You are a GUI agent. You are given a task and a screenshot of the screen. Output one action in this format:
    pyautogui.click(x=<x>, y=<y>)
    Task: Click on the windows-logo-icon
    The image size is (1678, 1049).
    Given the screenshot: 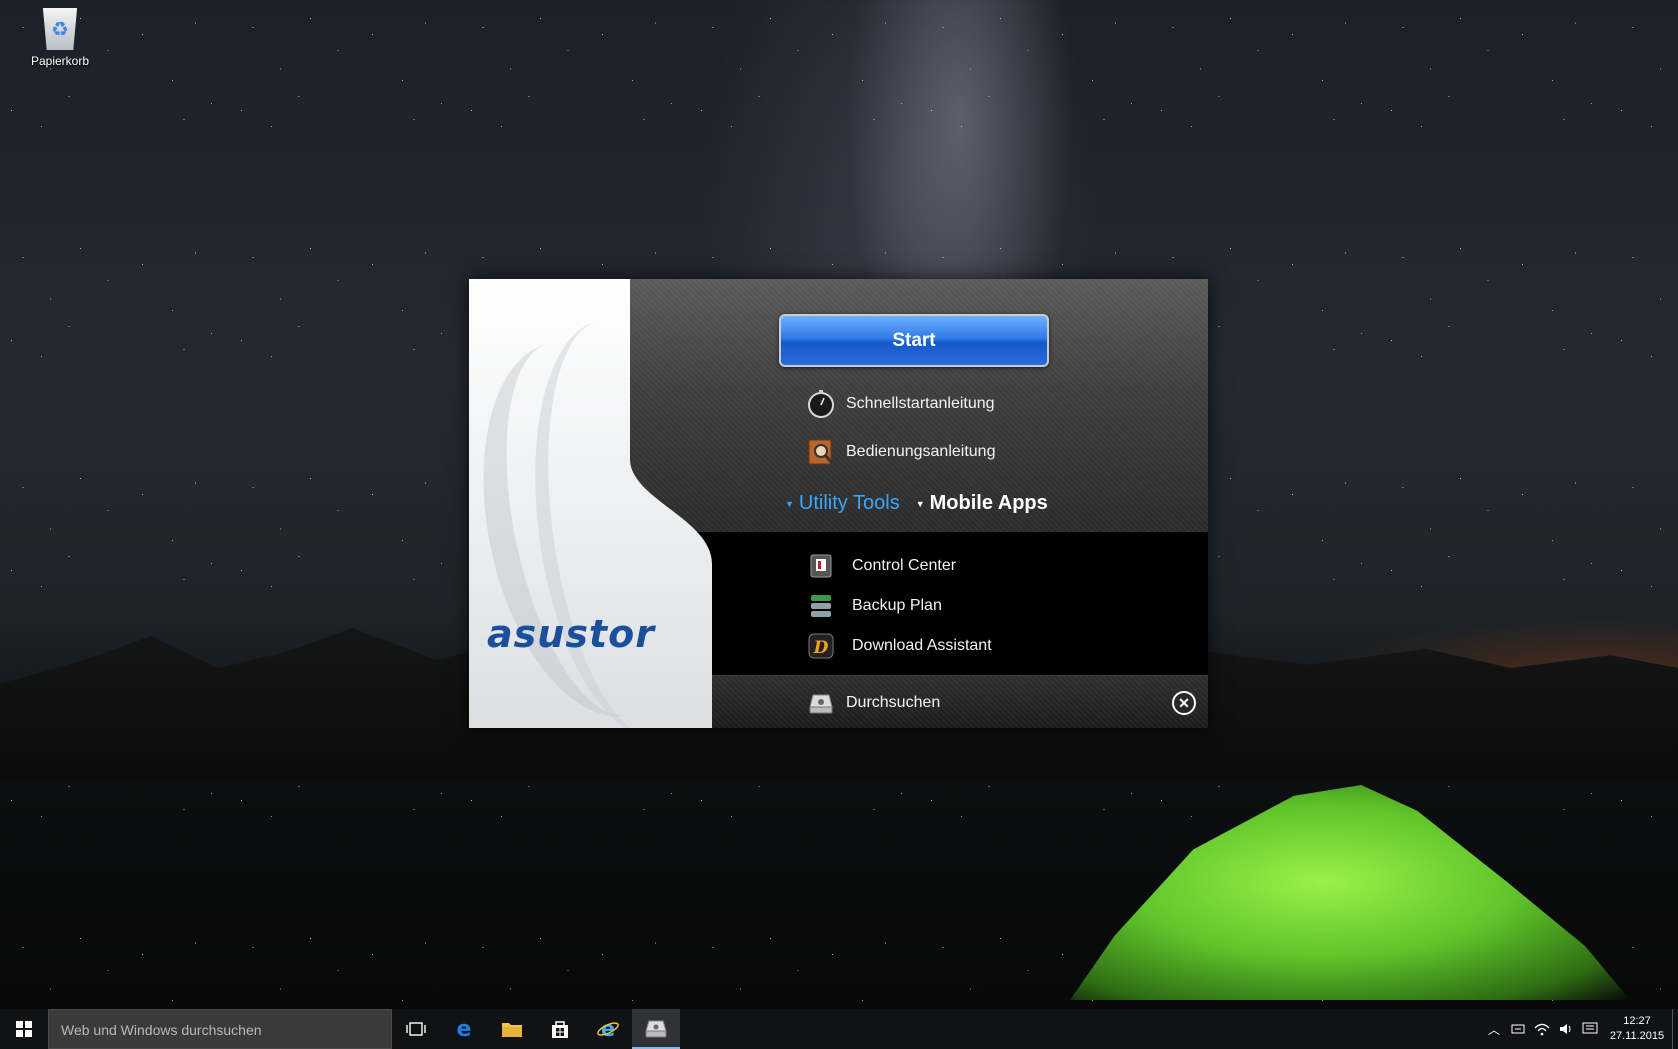 What is the action you would take?
    pyautogui.click(x=24, y=1029)
    